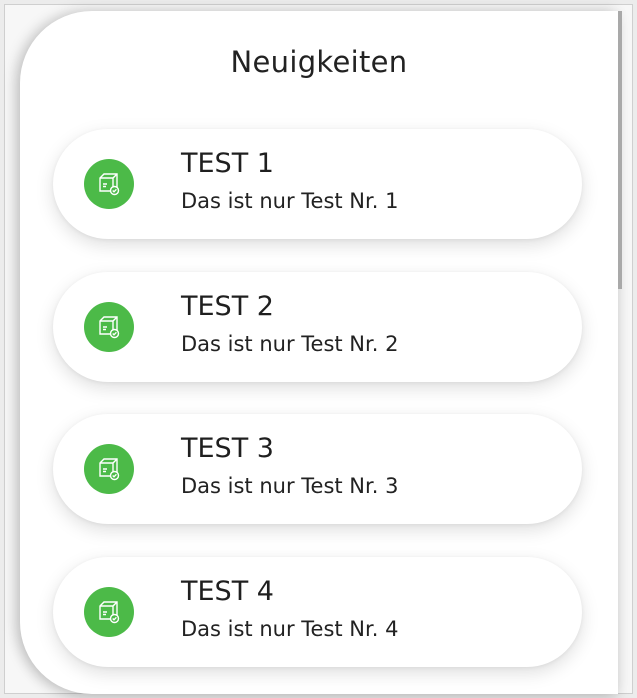 This screenshot has width=637, height=698. What do you see at coordinates (227, 448) in the screenshot?
I see `news-title: TEST 3` at bounding box center [227, 448].